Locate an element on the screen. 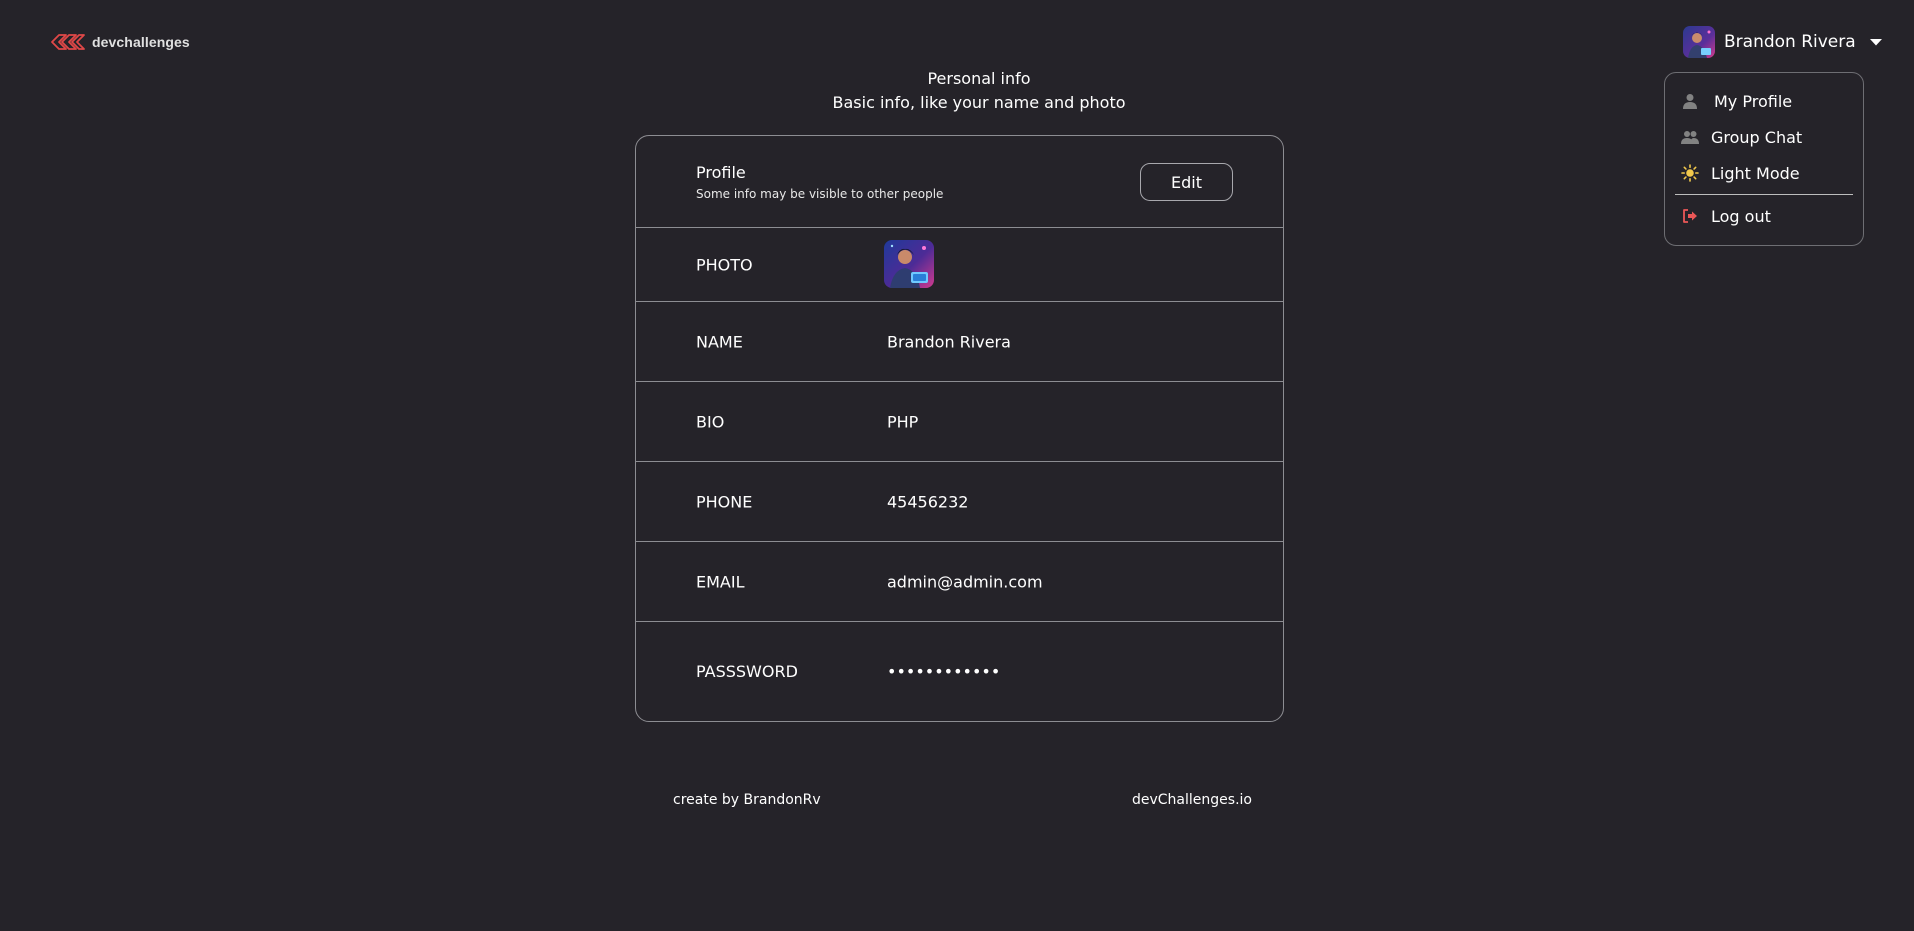 The width and height of the screenshot is (1914, 931). row-label: BIO is located at coordinates (710, 421).